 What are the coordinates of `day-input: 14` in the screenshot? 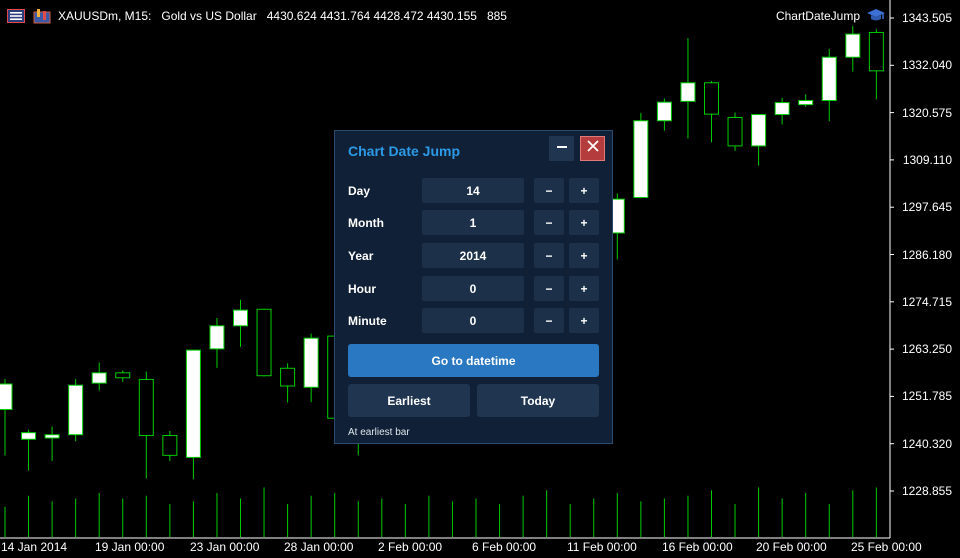 It's located at (473, 190).